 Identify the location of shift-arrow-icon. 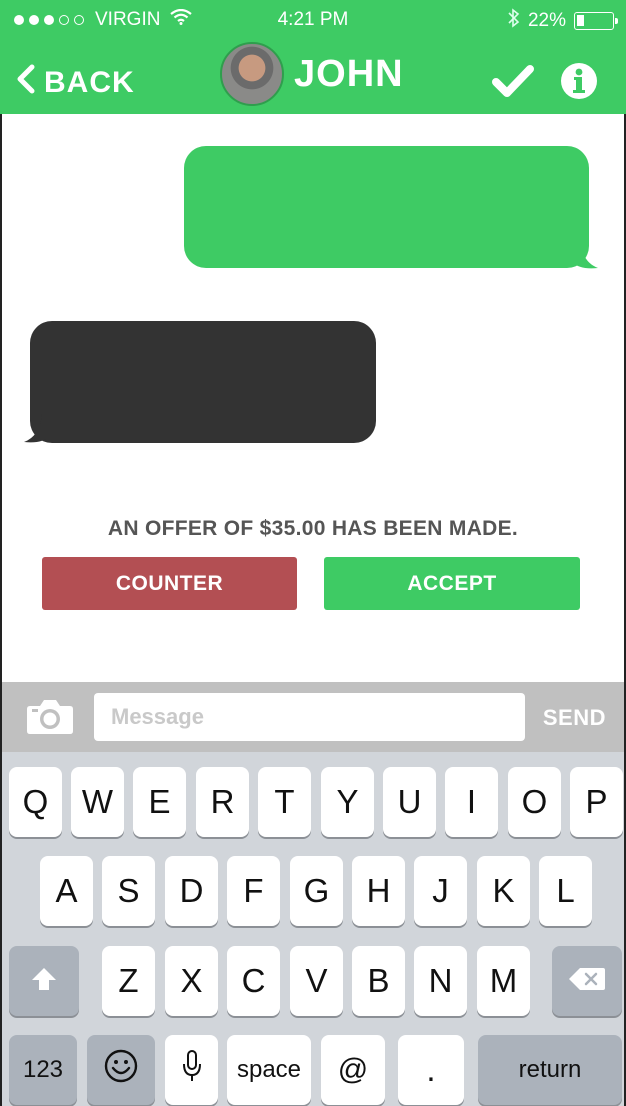
(44, 981).